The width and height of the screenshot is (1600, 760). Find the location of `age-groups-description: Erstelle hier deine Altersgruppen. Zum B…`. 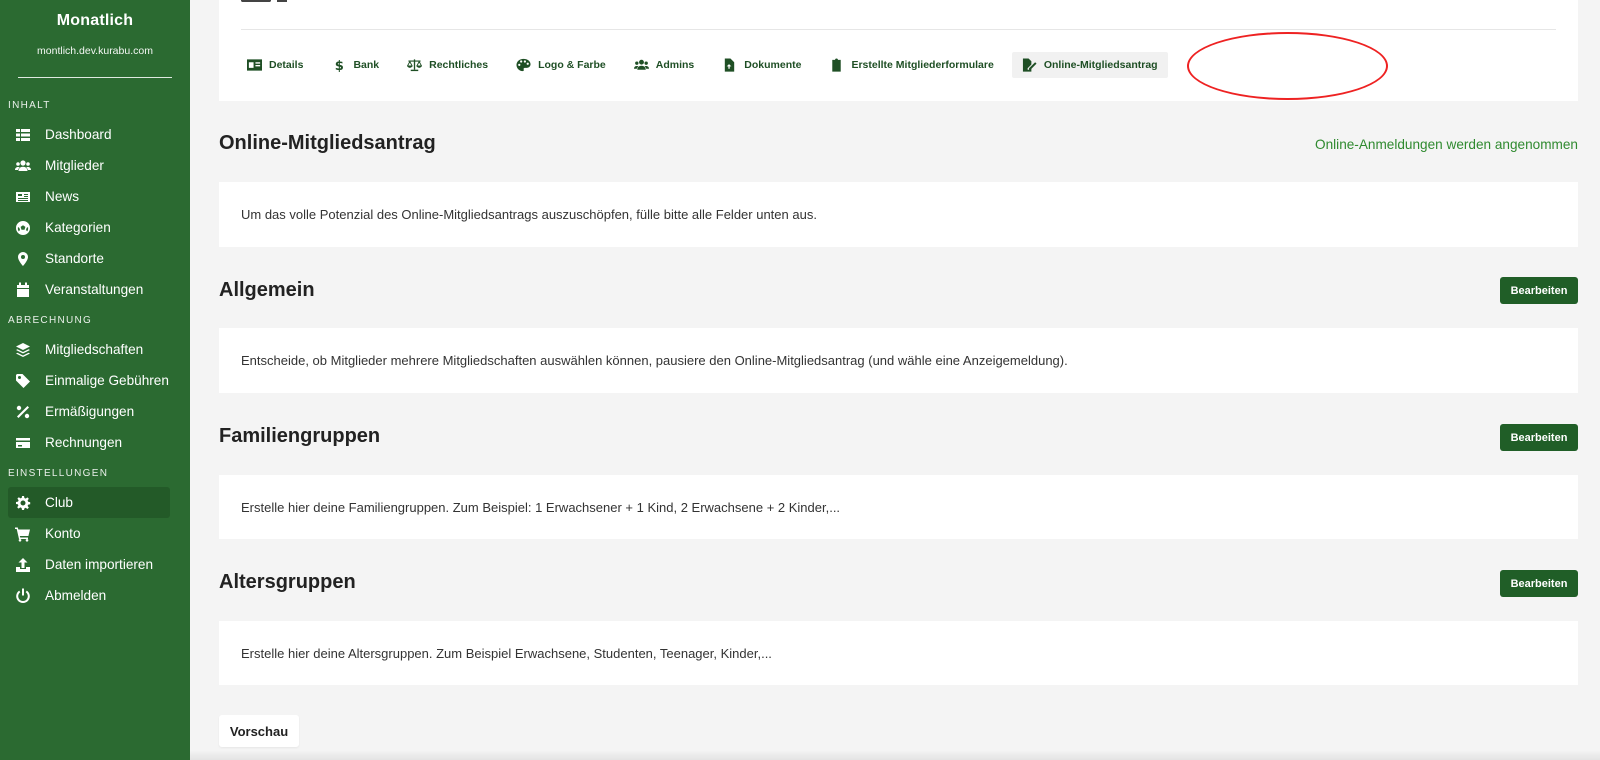

age-groups-description: Erstelle hier deine Altersgruppen. Zum B… is located at coordinates (506, 653).